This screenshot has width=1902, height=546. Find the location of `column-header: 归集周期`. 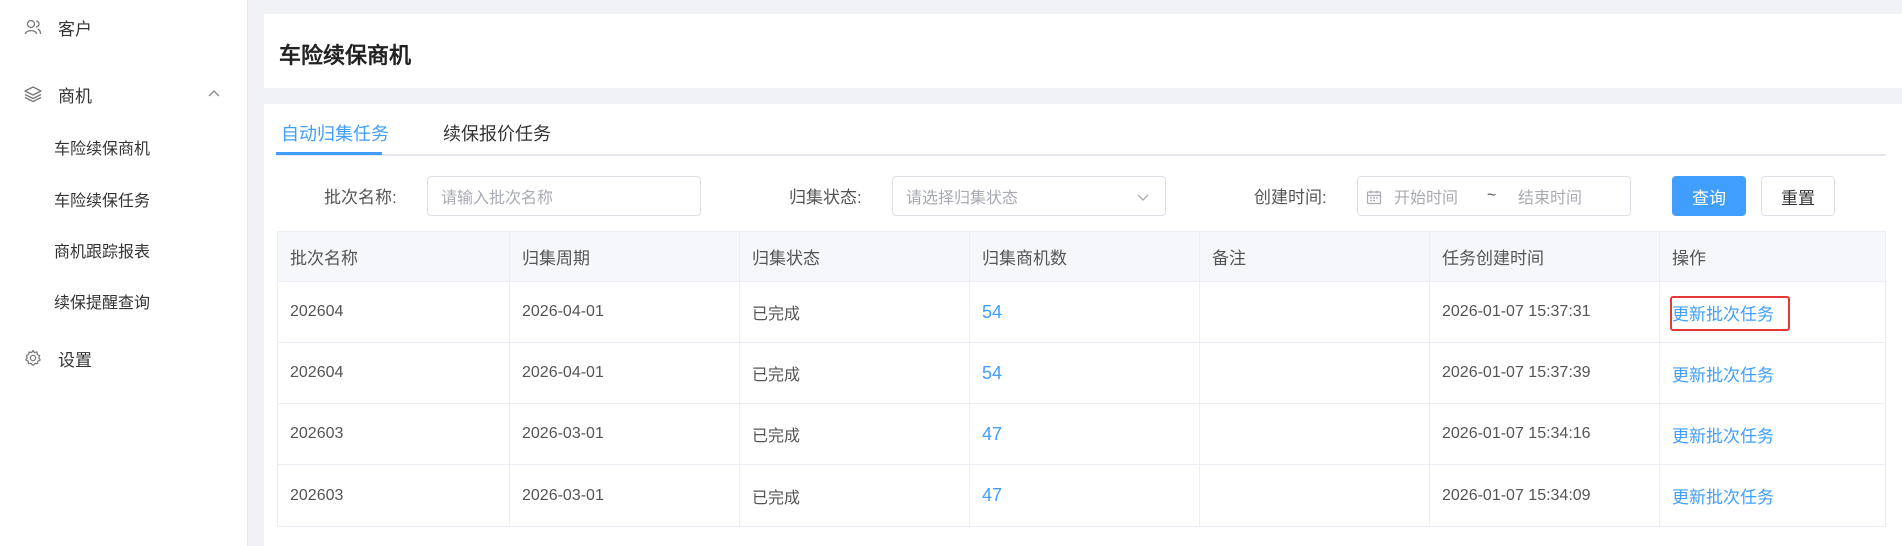

column-header: 归集周期 is located at coordinates (625, 256).